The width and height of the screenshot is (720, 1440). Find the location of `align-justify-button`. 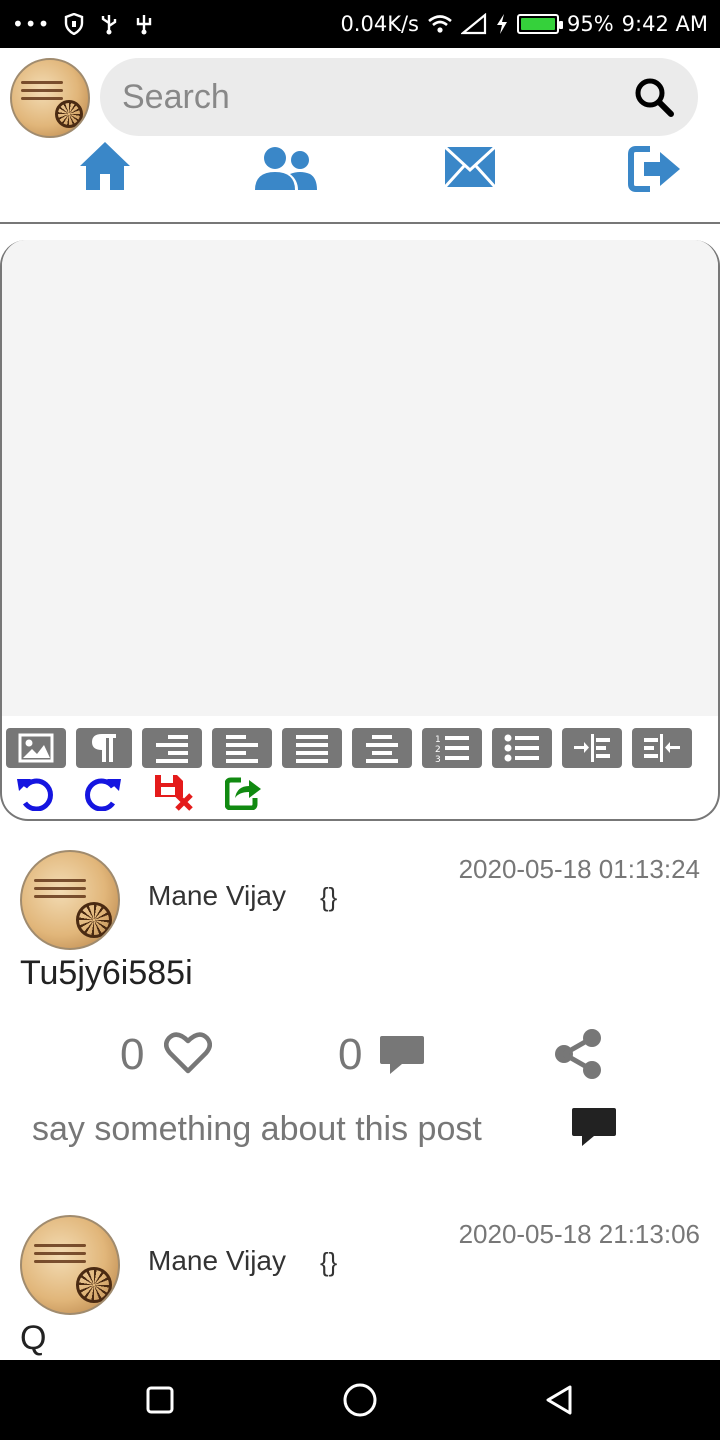

align-justify-button is located at coordinates (312, 748).